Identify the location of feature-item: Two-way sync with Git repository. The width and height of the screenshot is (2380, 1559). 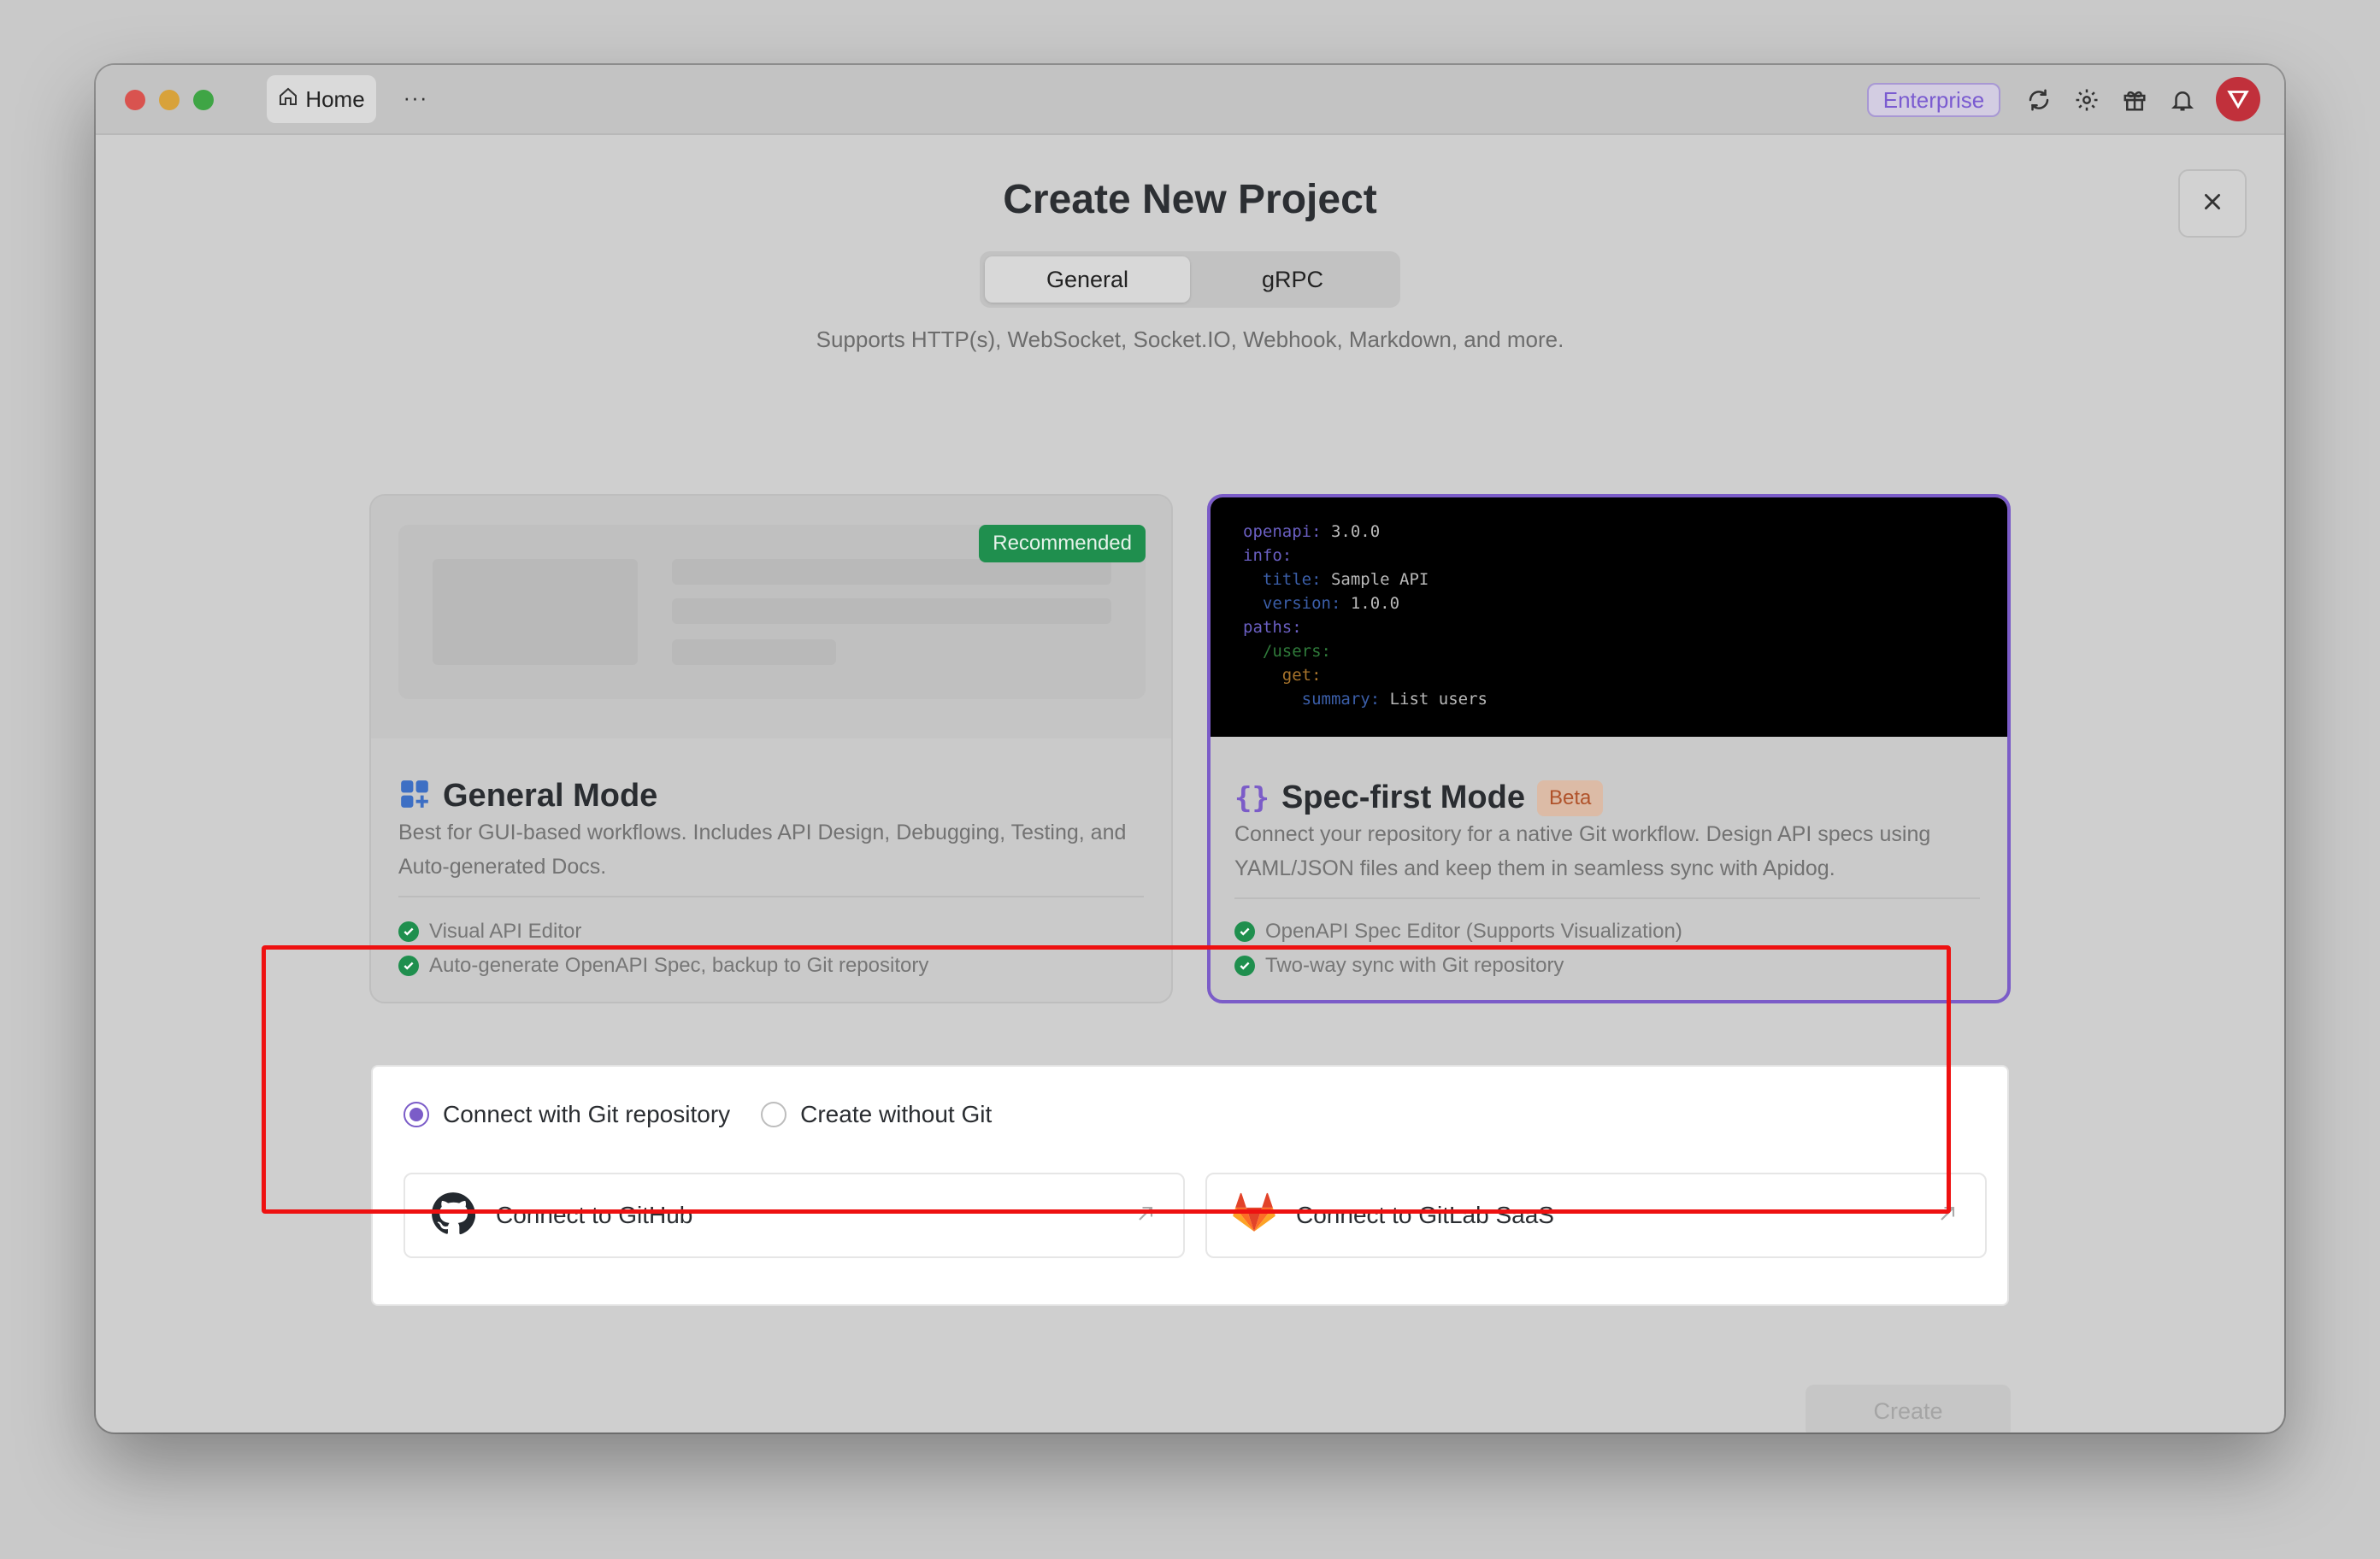
(1399, 966).